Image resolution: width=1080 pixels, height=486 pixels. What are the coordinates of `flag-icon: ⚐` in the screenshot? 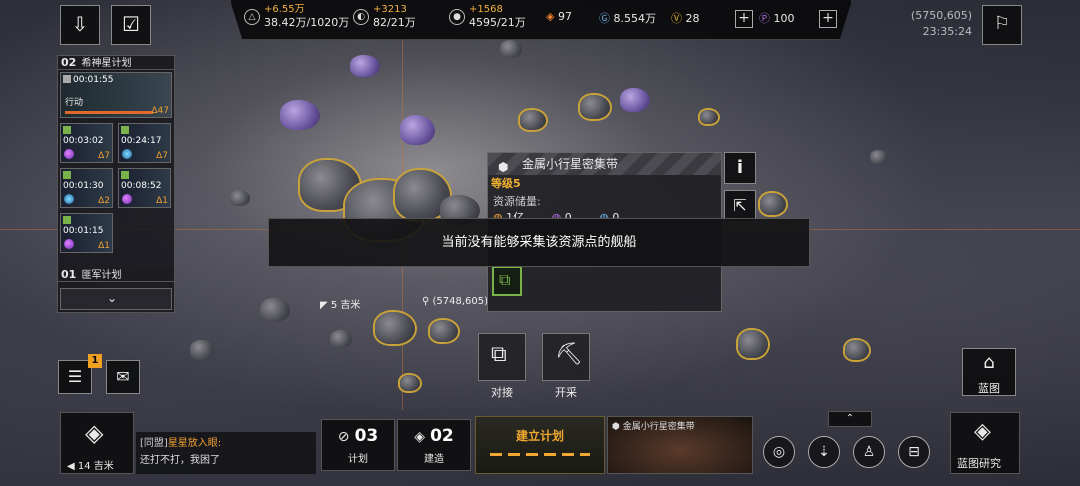 It's located at (1002, 23).